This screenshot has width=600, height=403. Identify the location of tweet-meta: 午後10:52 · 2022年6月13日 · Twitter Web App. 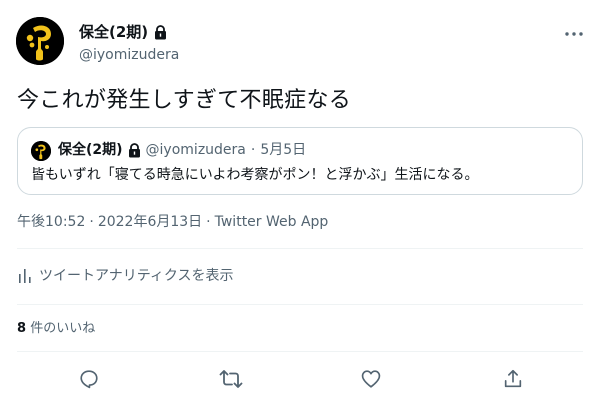
(172, 222).